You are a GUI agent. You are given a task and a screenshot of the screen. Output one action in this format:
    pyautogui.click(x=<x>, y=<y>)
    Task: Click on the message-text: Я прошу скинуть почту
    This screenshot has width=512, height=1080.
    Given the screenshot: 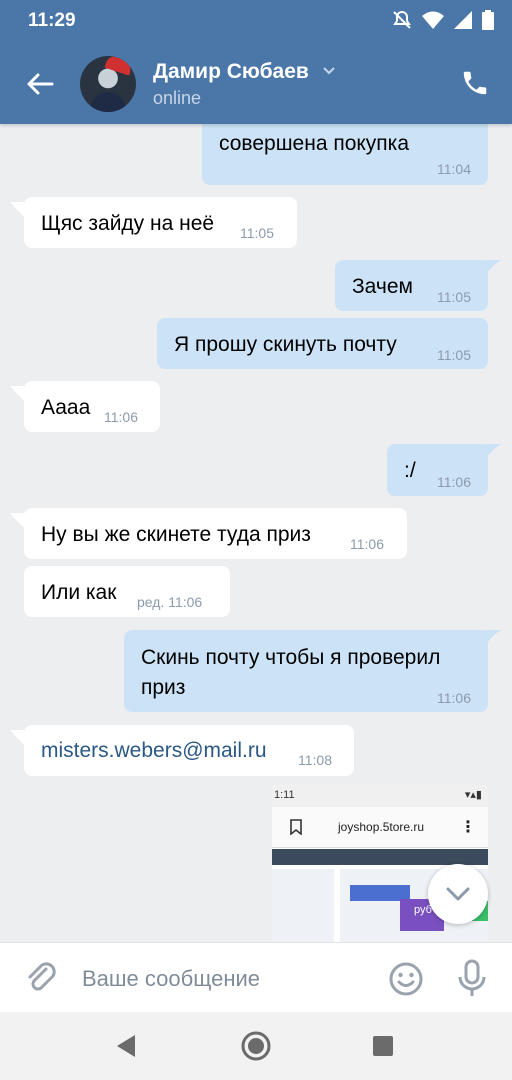 What is the action you would take?
    pyautogui.click(x=285, y=344)
    